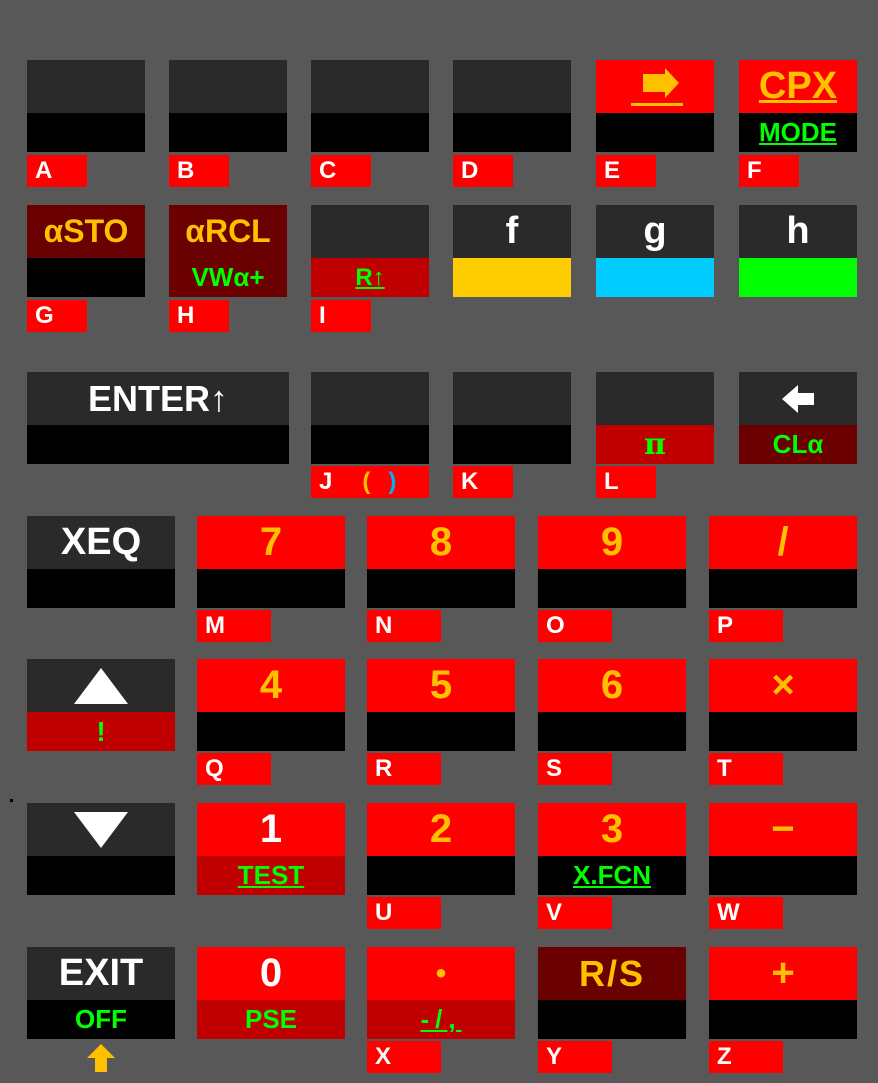  Describe the element at coordinates (655, 231) in the screenshot. I see `g-label: g` at that location.